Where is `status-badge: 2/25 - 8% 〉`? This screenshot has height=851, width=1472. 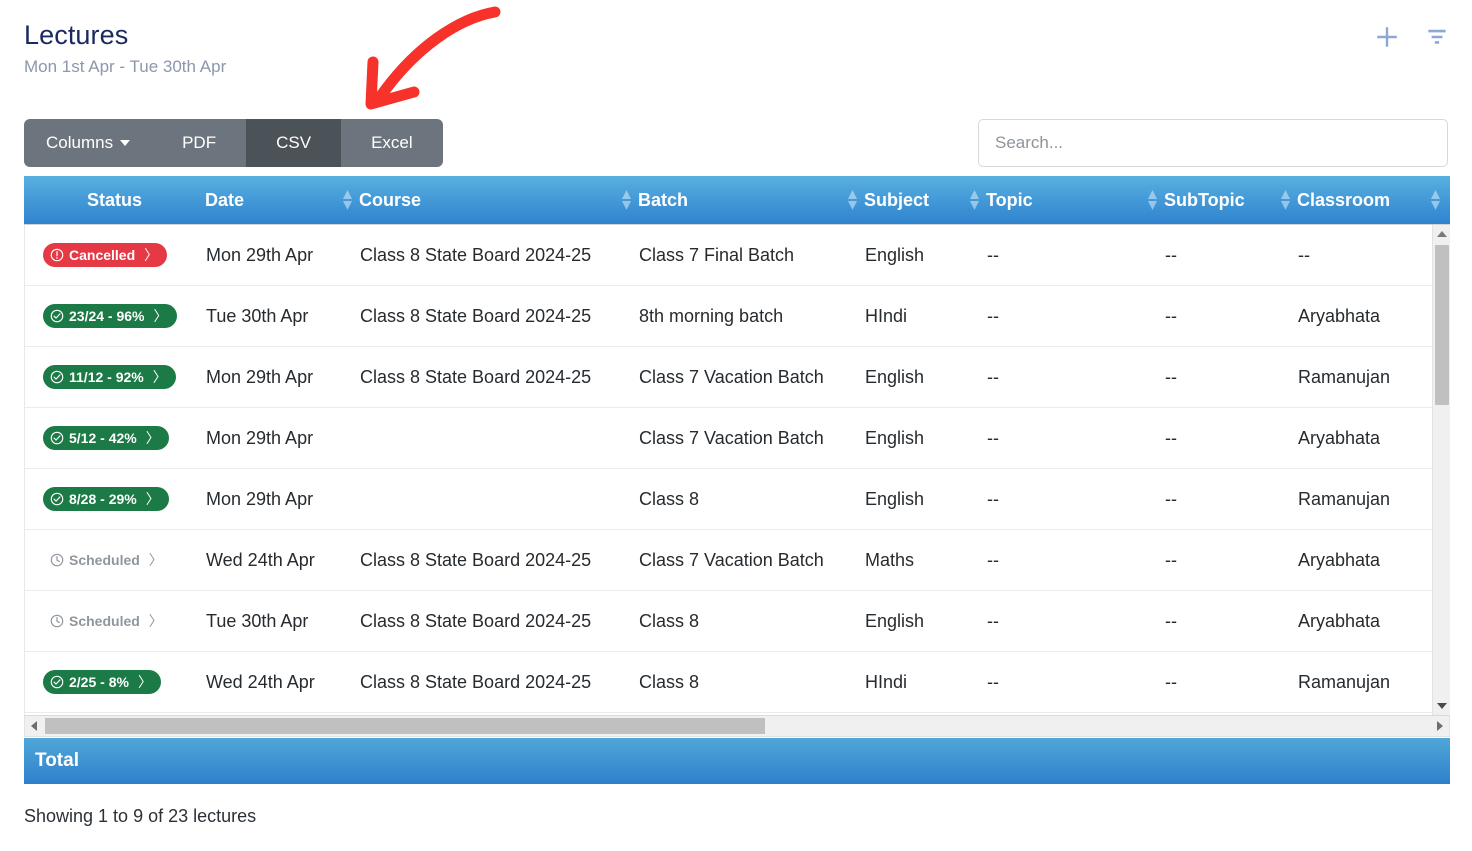 status-badge: 2/25 - 8% 〉 is located at coordinates (102, 682).